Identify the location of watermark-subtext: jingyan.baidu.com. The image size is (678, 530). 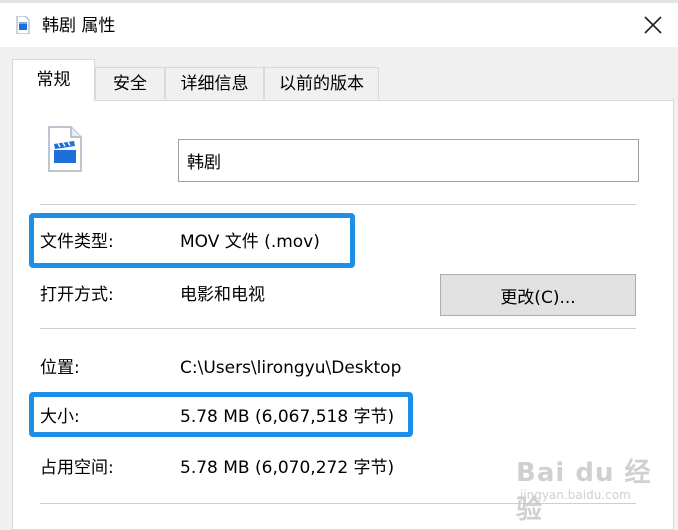
(575, 495).